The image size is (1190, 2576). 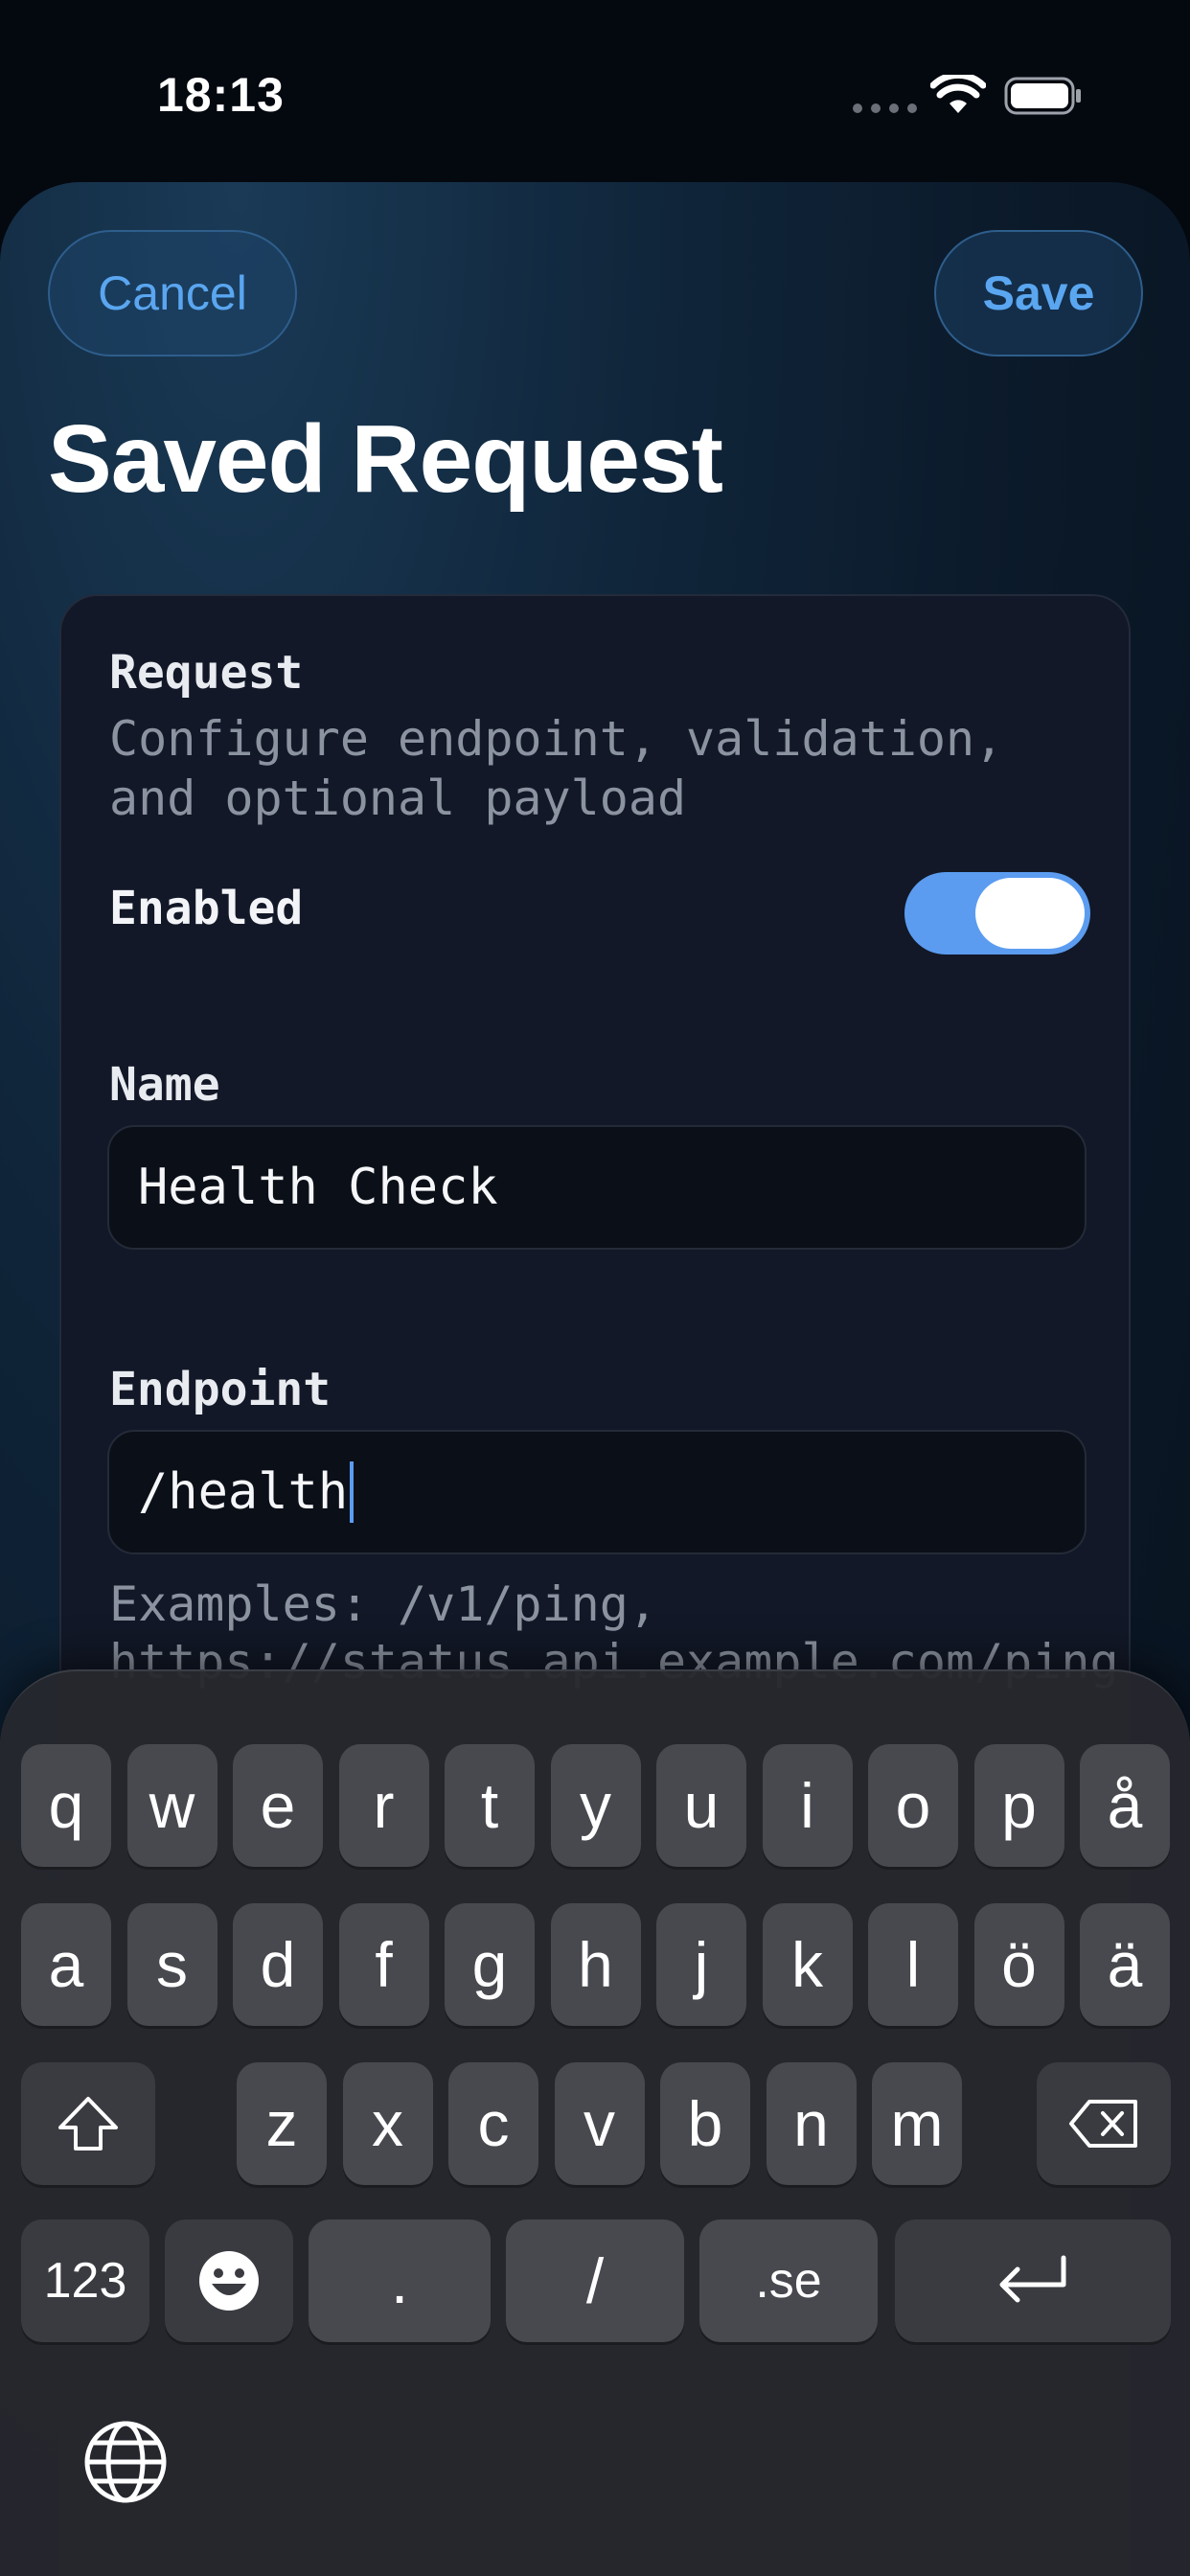 What do you see at coordinates (808, 1965) in the screenshot?
I see `key-k: k` at bounding box center [808, 1965].